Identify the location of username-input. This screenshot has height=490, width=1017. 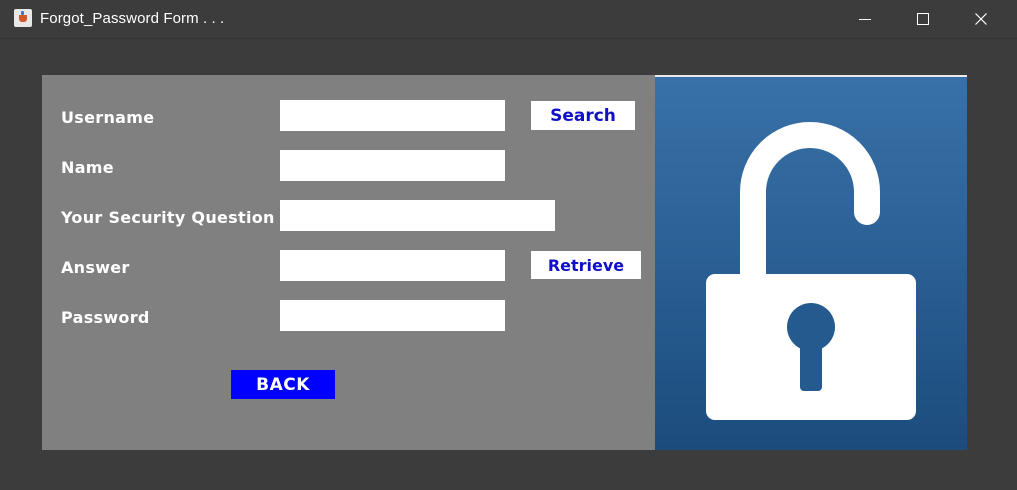
(392, 115).